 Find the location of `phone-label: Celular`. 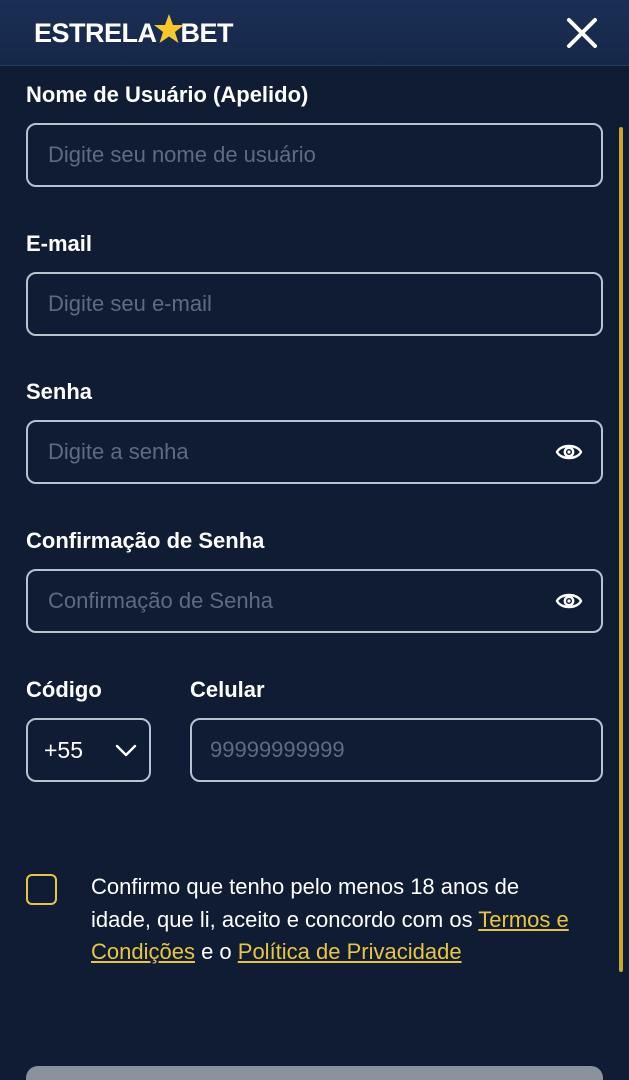

phone-label: Celular is located at coordinates (227, 689).